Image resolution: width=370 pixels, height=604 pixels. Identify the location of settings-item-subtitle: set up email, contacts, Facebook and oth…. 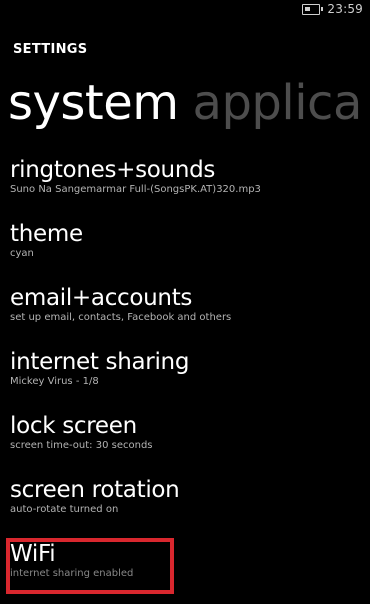
(121, 317).